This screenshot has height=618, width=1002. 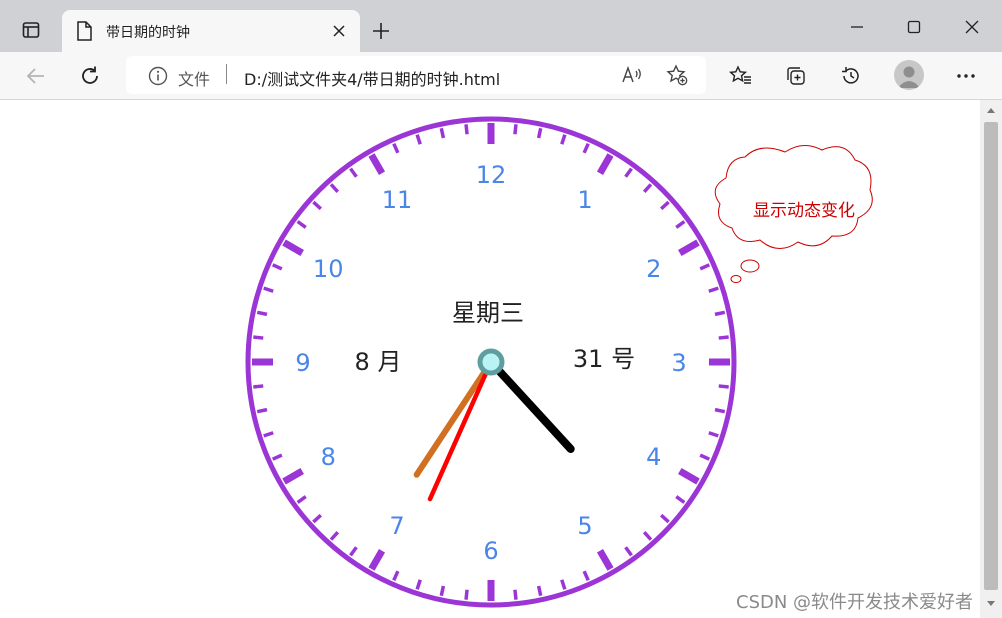 I want to click on scrollbar-thumb, so click(x=991, y=356).